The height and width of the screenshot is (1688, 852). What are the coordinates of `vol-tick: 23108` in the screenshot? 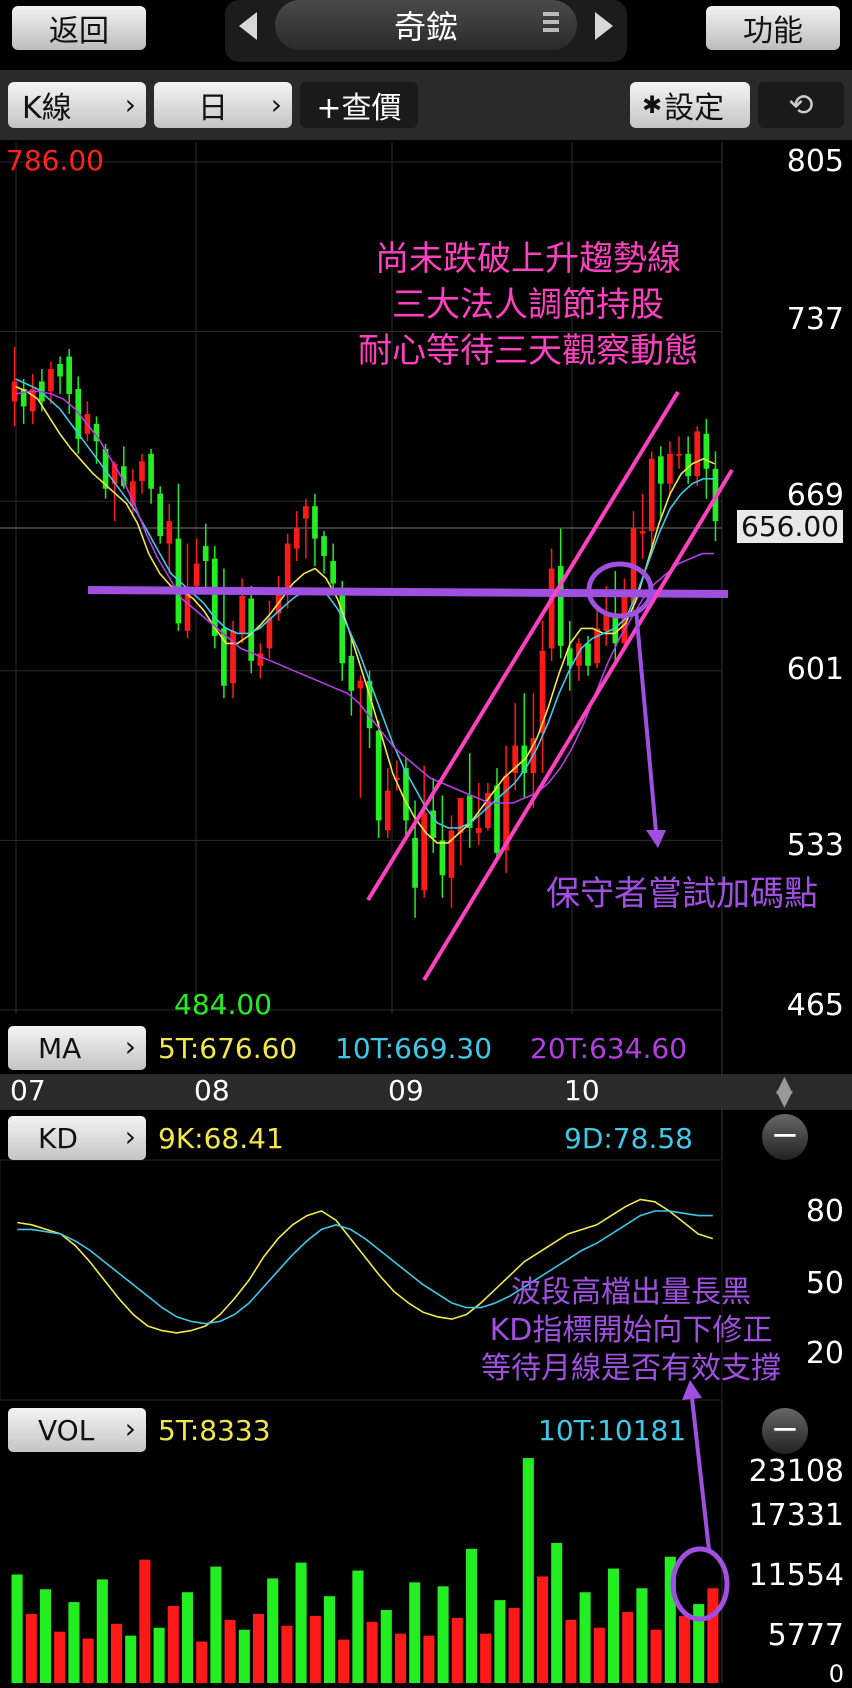 It's located at (796, 1471).